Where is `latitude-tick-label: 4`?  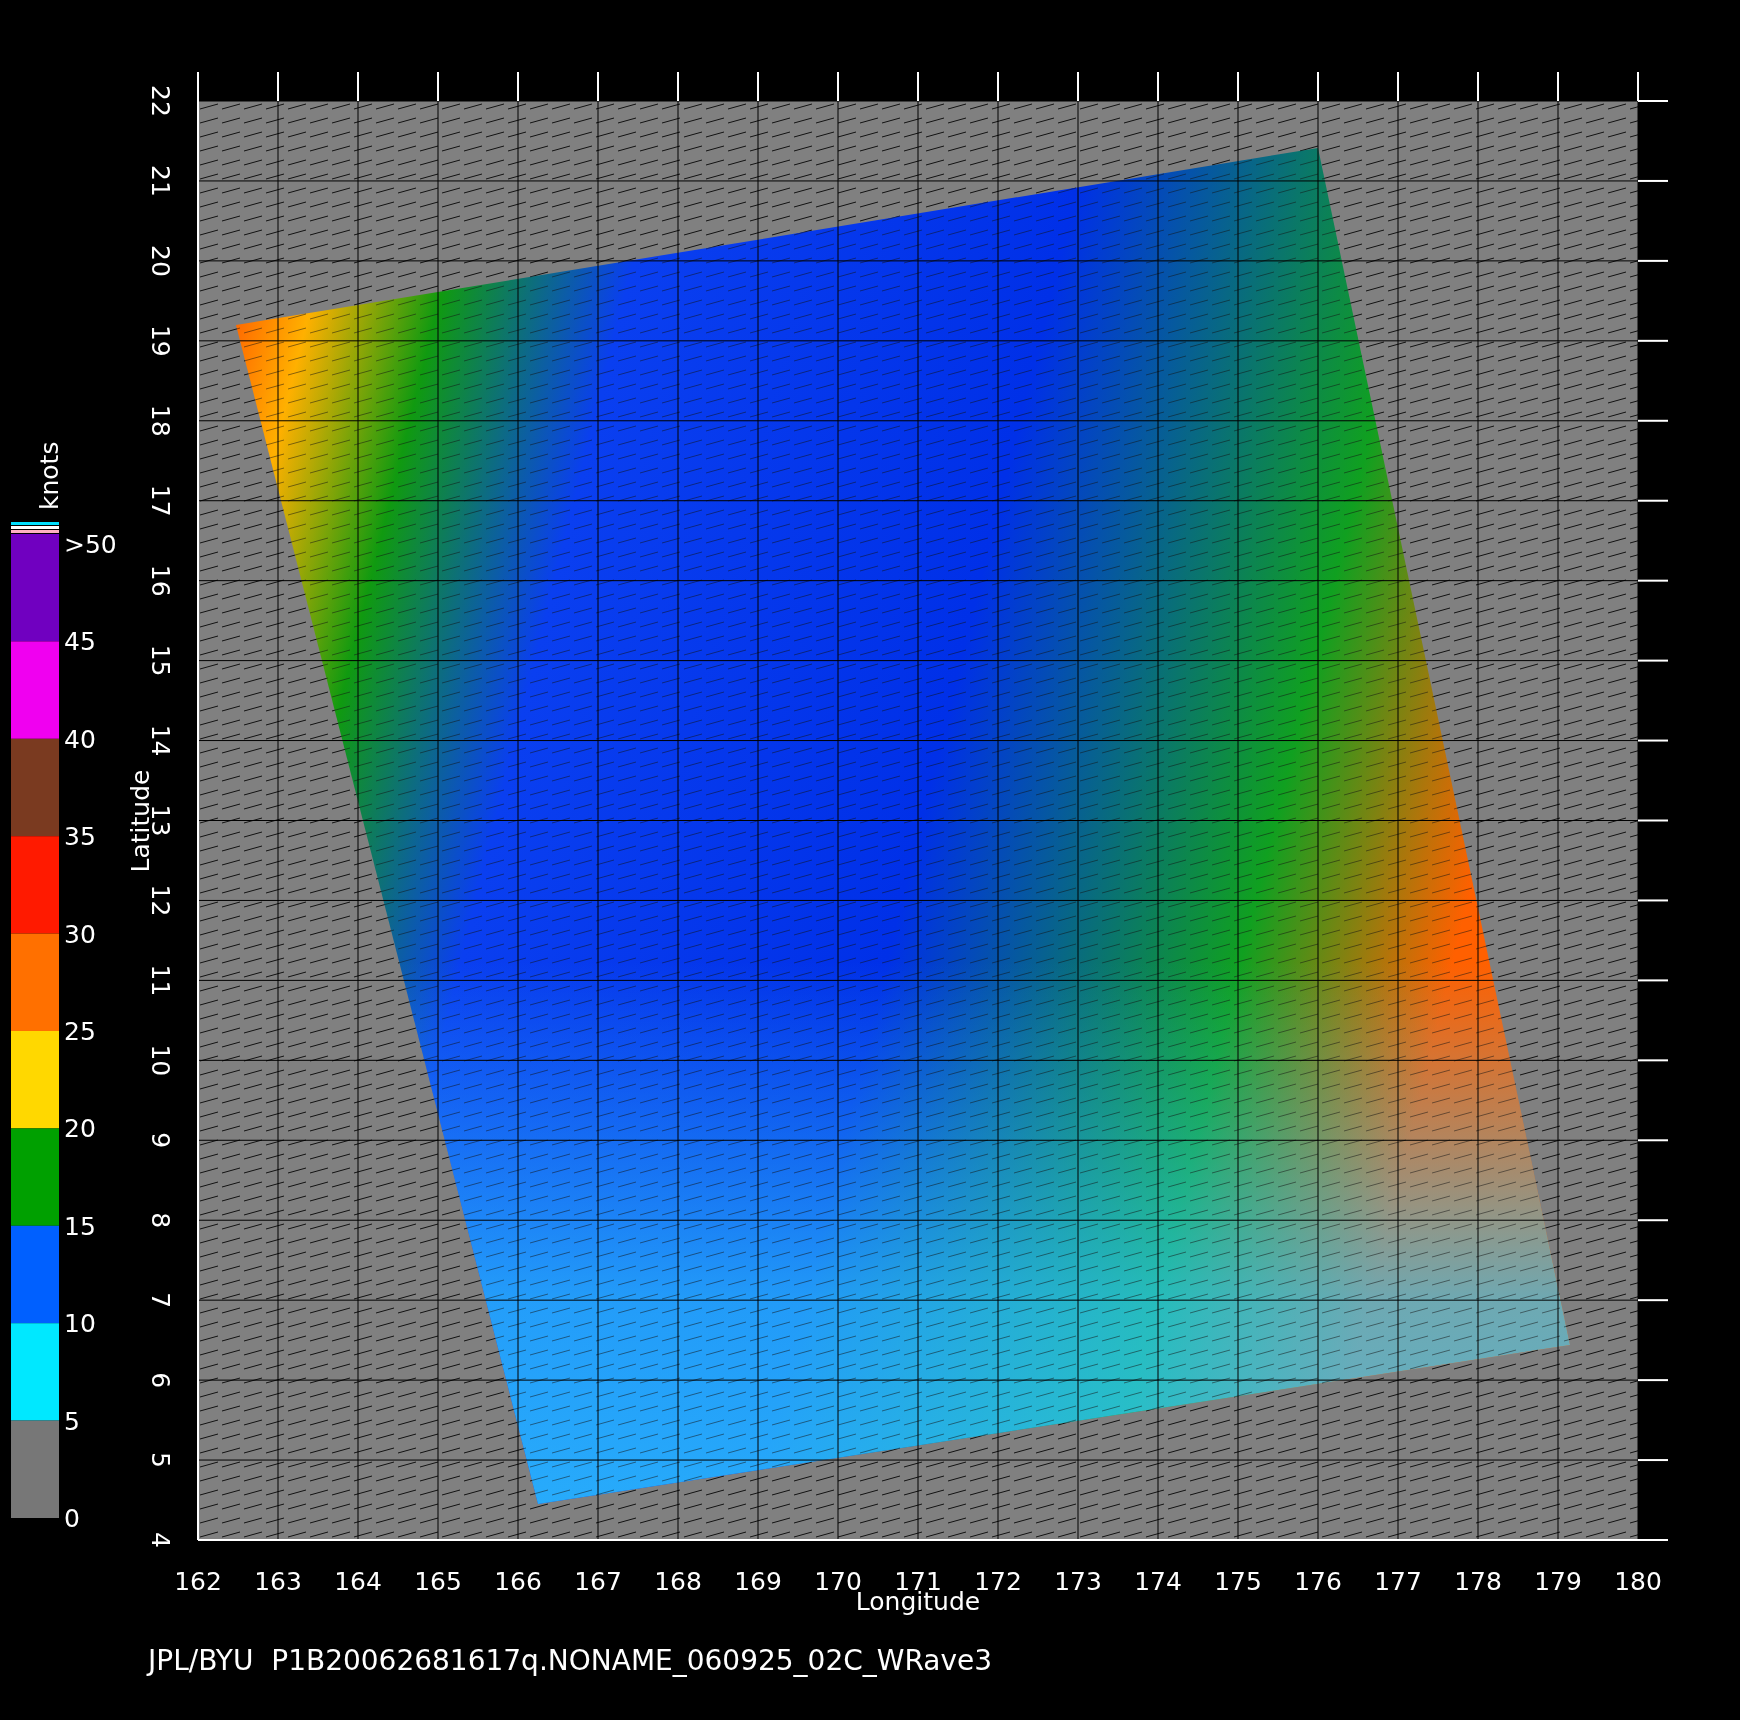 latitude-tick-label: 4 is located at coordinates (160, 1540).